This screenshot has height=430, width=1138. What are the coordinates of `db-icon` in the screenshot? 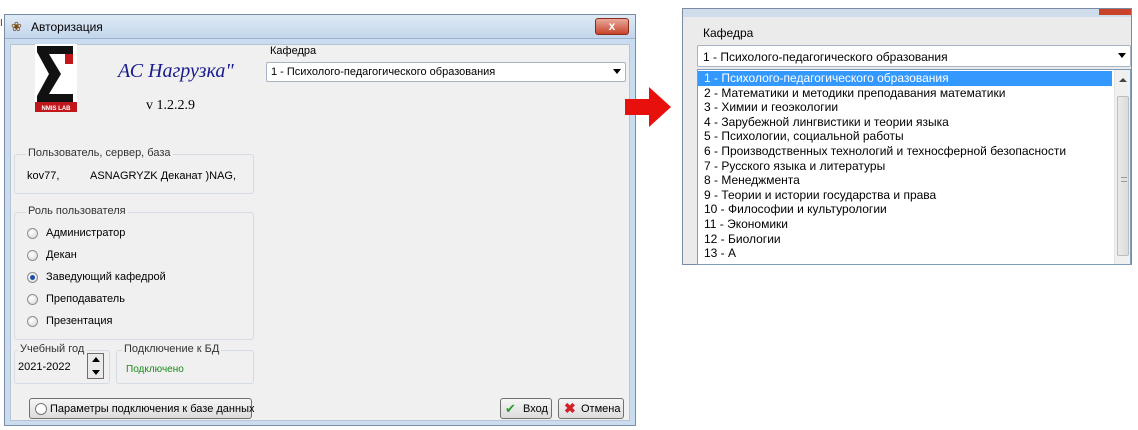 It's located at (41, 409).